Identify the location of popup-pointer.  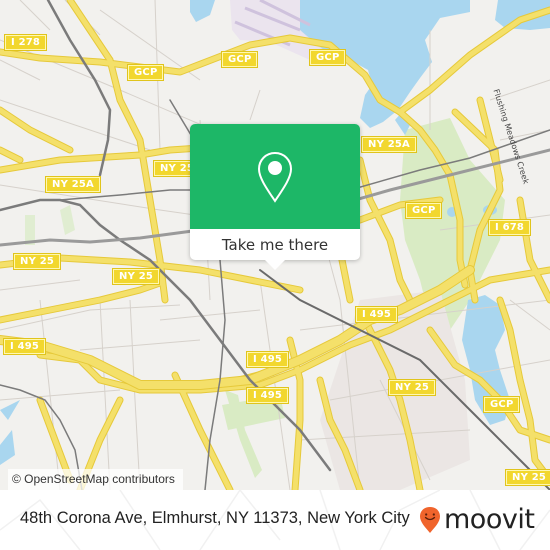
(275, 265).